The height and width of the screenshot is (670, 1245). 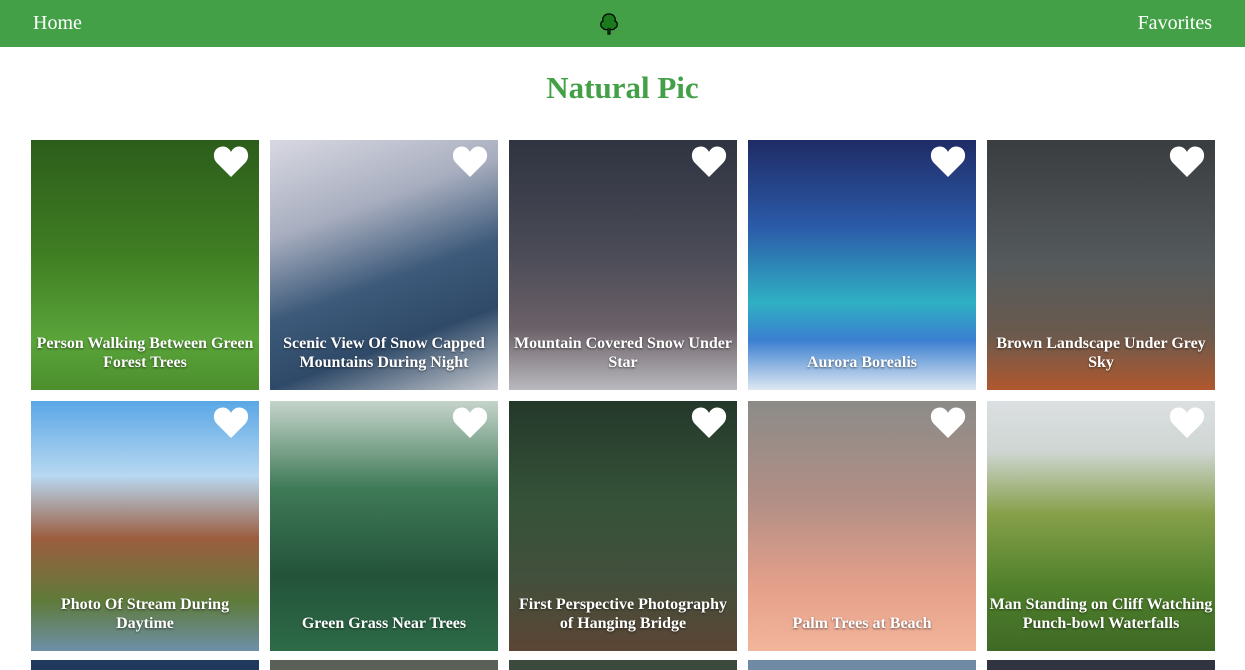 What do you see at coordinates (145, 526) in the screenshot?
I see `photo-card: Photo Of Stream During Daytime` at bounding box center [145, 526].